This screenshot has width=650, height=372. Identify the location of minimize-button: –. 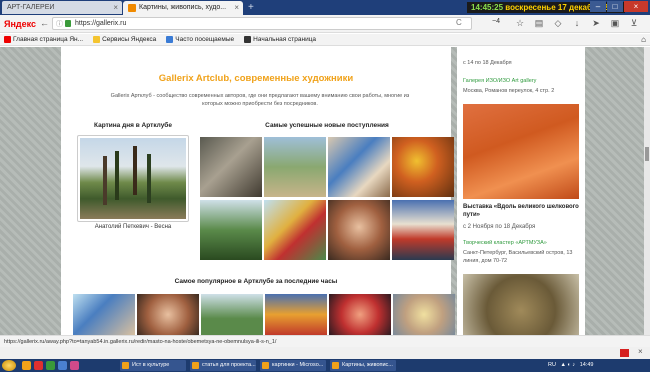
(598, 6).